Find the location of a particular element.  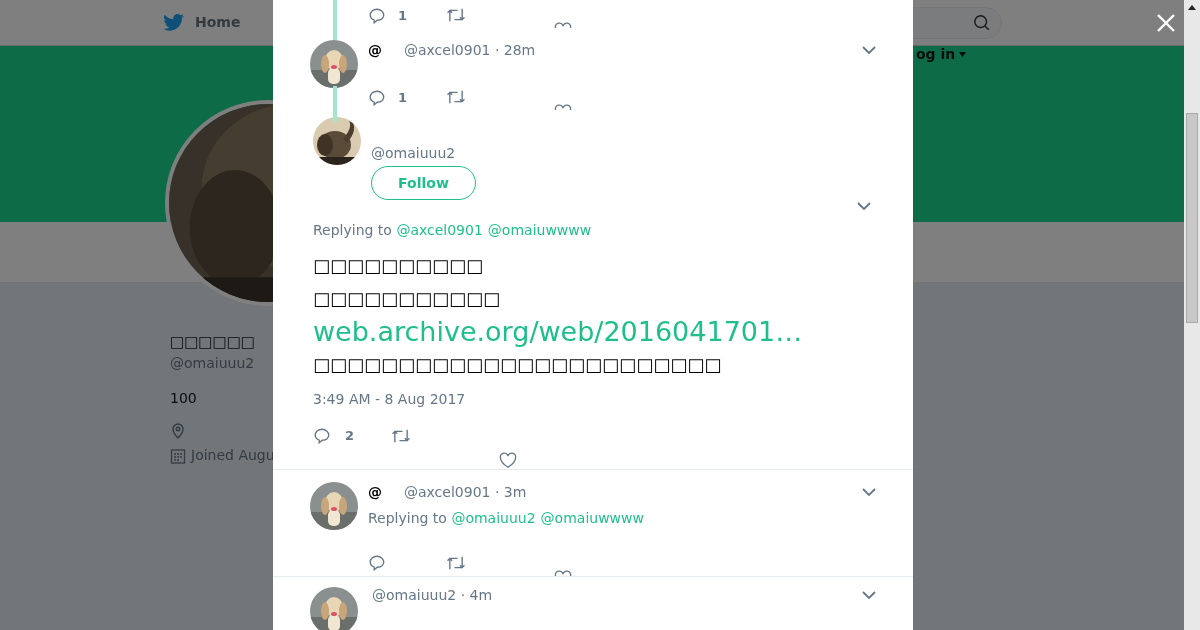

mention-link: @axcel0901 is located at coordinates (439, 230).